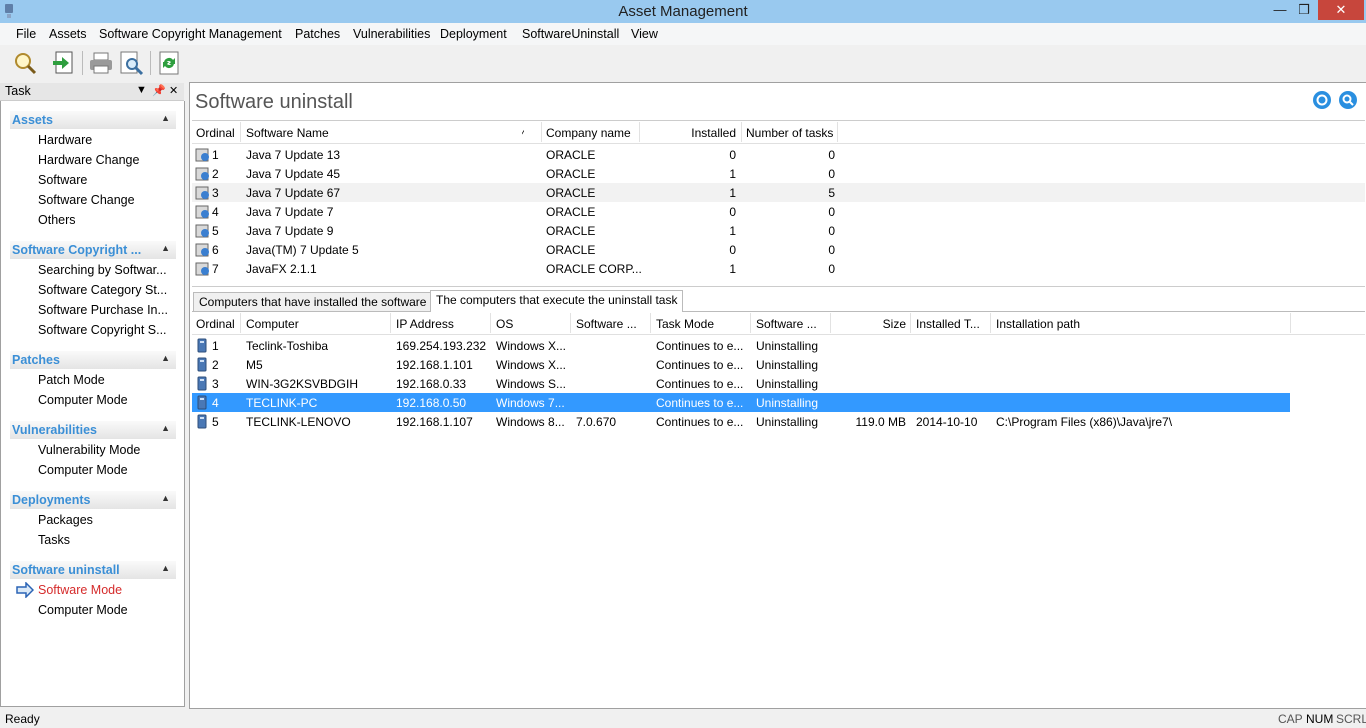  I want to click on pin-icon: 📌, so click(159, 90).